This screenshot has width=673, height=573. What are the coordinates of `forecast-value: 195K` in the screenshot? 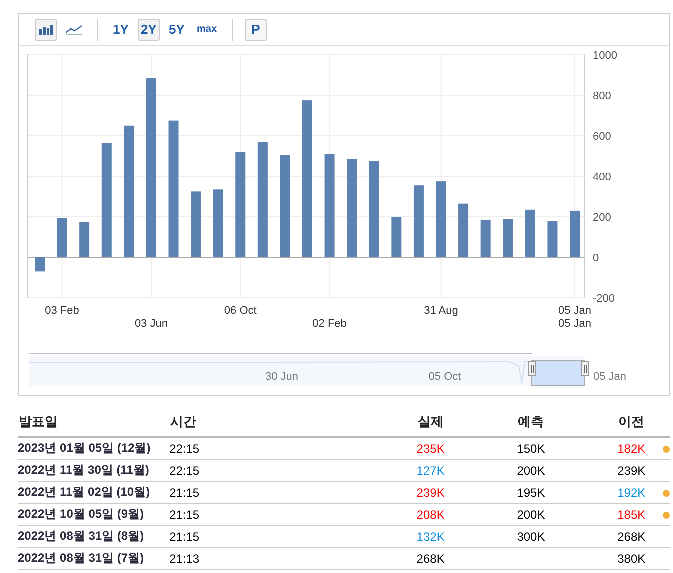 It's located at (531, 493).